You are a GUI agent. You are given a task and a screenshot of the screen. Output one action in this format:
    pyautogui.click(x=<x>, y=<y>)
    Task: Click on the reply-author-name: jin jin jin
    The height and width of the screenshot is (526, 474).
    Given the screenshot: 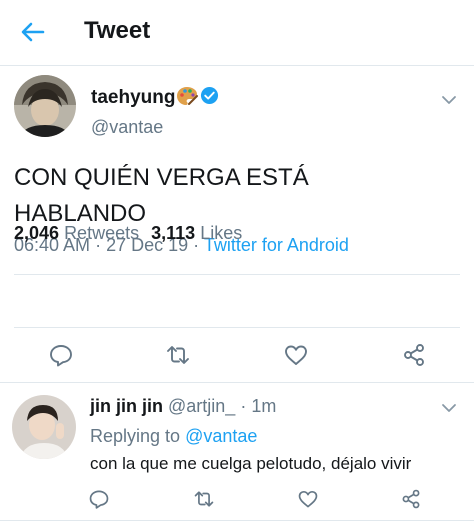 What is the action you would take?
    pyautogui.click(x=126, y=406)
    